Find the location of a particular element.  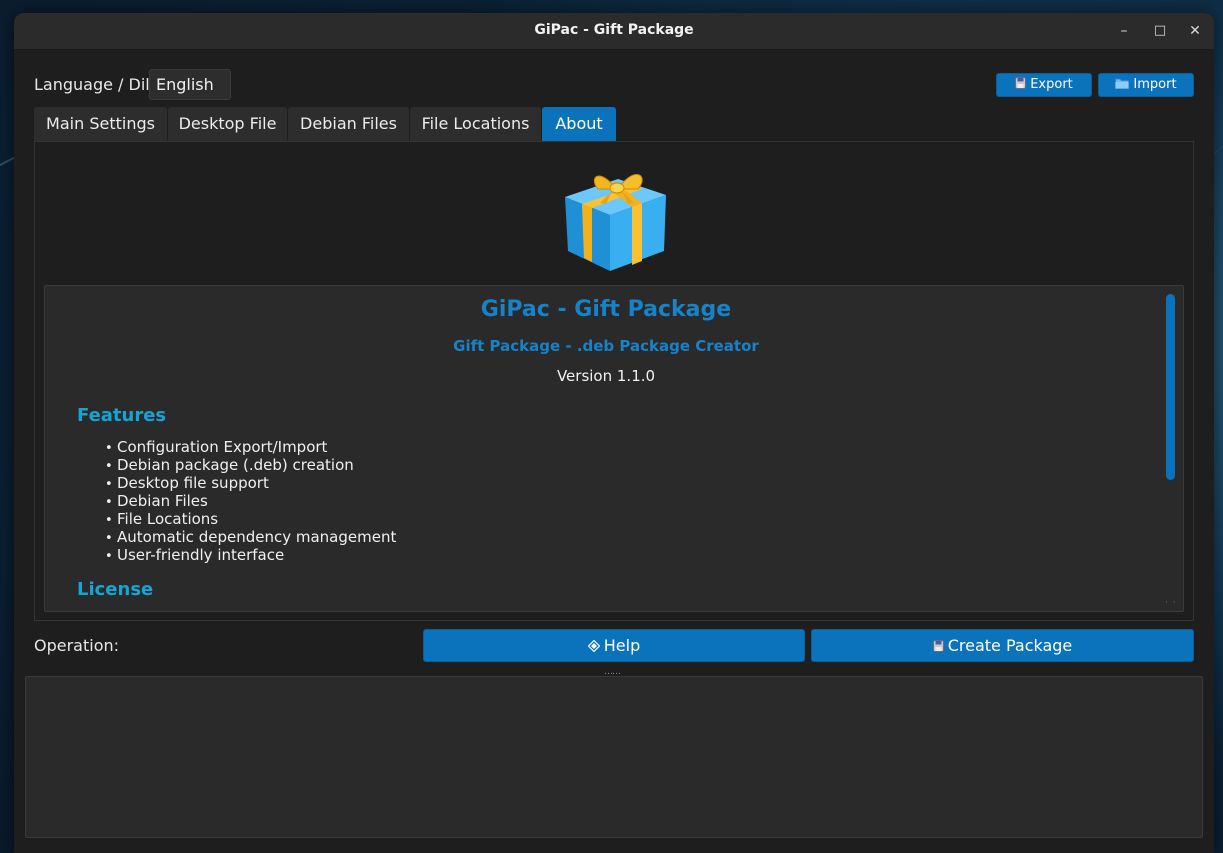

tab-about: About is located at coordinates (579, 124).